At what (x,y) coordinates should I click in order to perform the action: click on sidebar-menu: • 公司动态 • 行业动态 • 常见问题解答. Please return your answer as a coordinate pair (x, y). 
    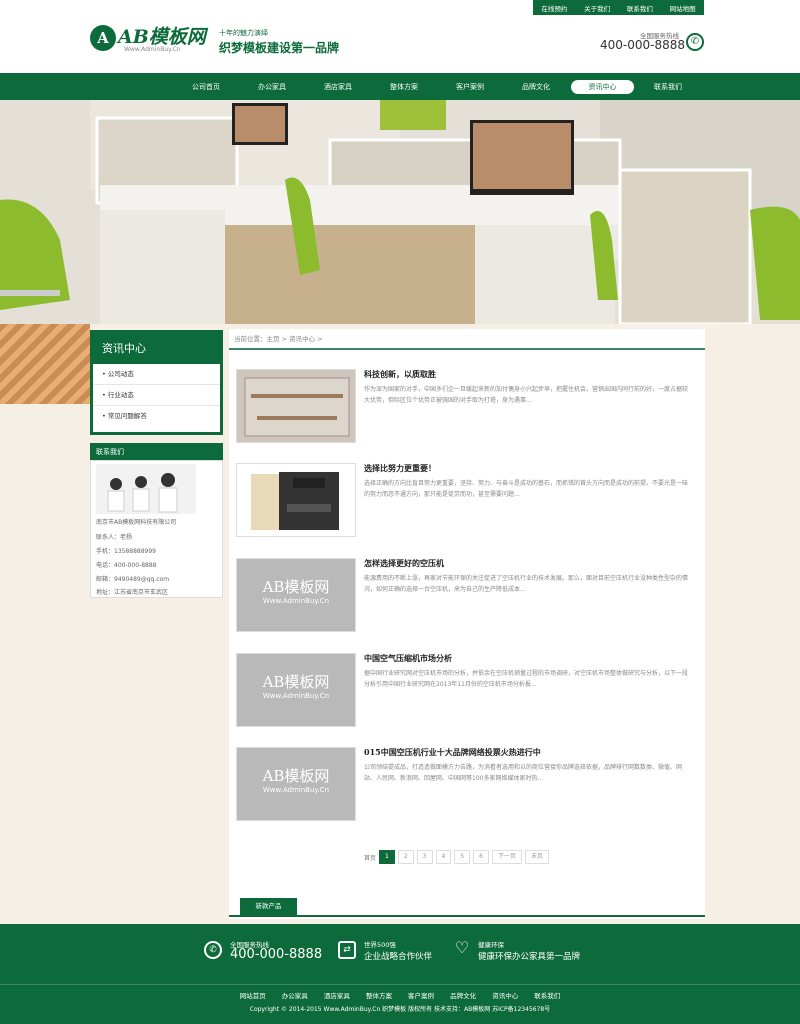
    Looking at the image, I should click on (156, 399).